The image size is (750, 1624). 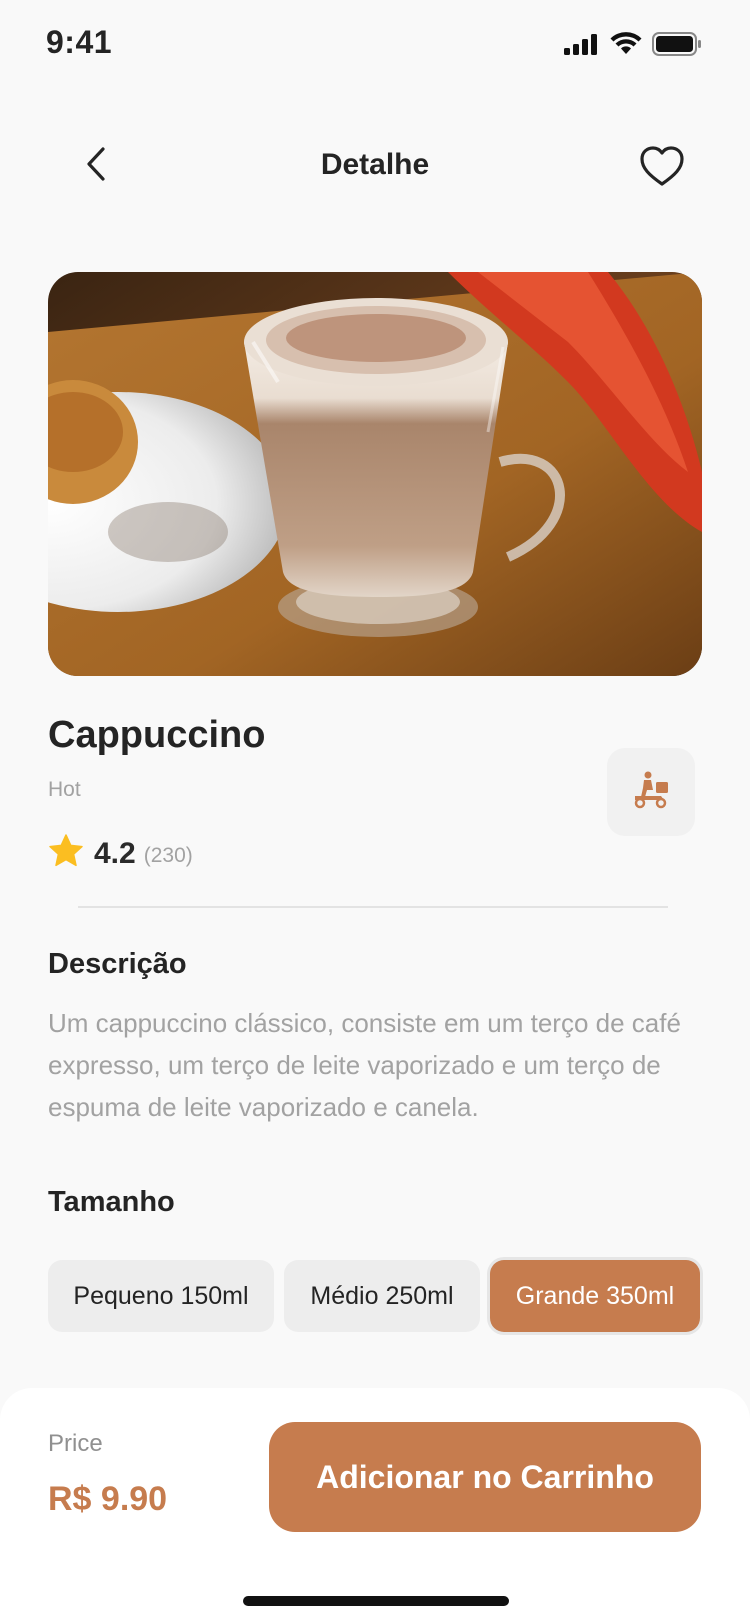 What do you see at coordinates (582, 46) in the screenshot?
I see `signal-icon` at bounding box center [582, 46].